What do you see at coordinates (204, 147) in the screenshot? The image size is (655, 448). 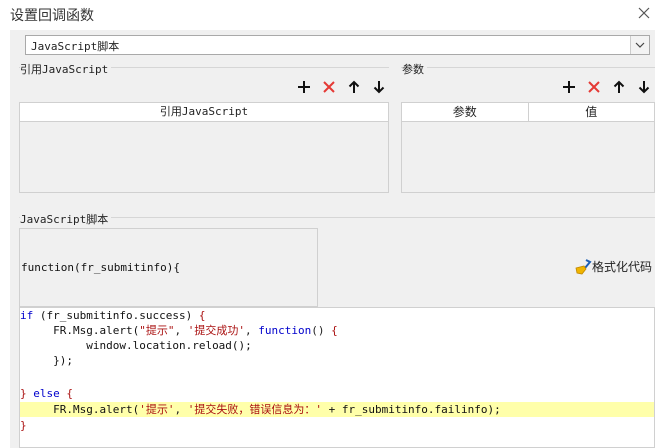 I see `ref-table: 引用JavaScript` at bounding box center [204, 147].